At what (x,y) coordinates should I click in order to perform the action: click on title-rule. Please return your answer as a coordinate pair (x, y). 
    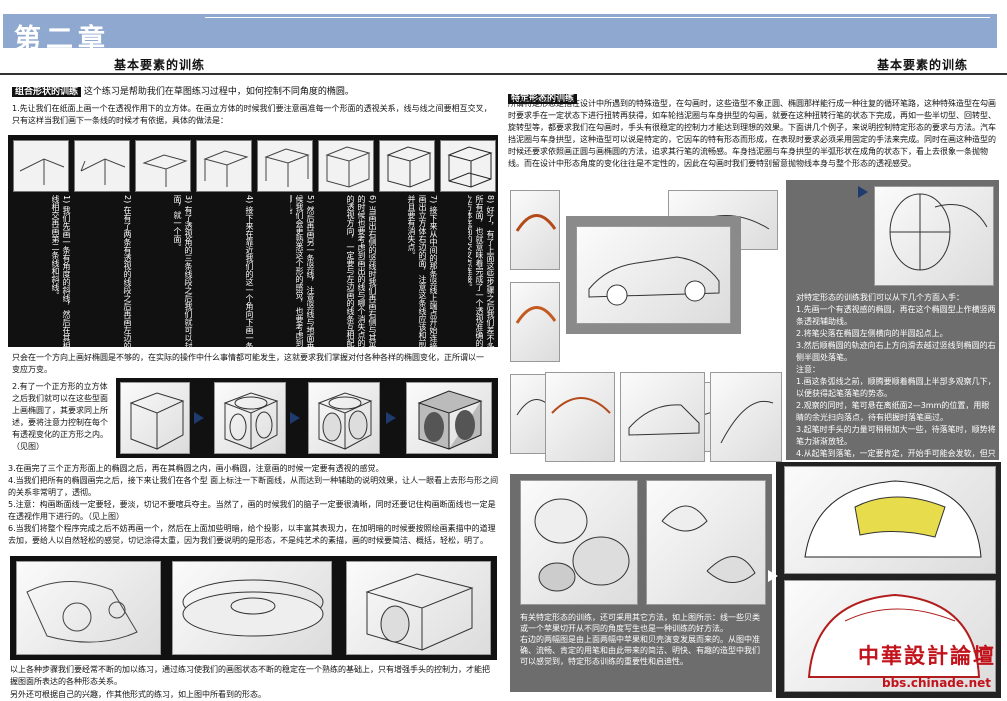
    Looking at the image, I should click on (597, 17).